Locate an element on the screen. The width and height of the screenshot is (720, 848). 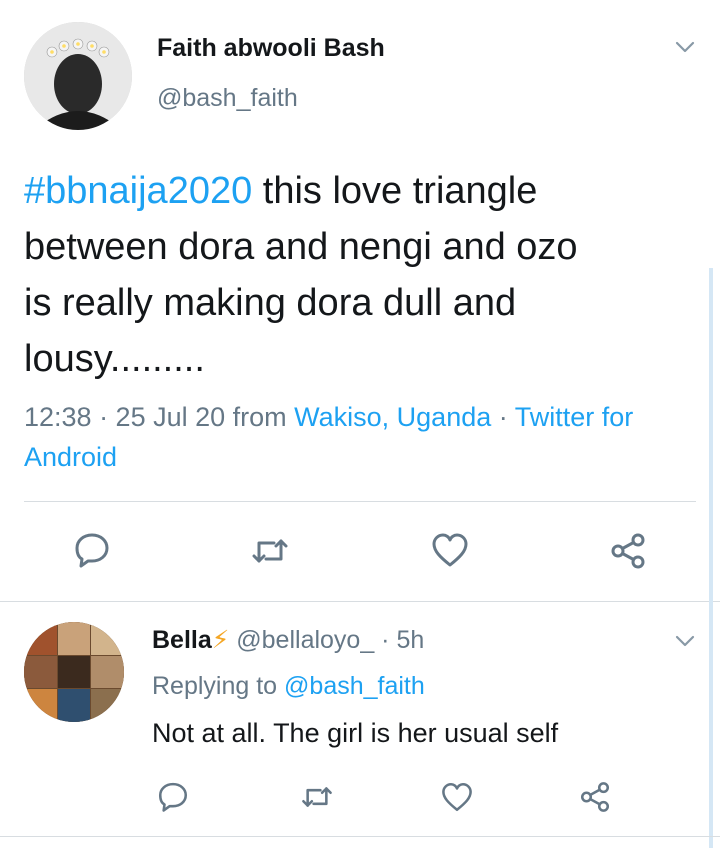
tweet-text-line: is really making dora dull and is located at coordinates (270, 303).